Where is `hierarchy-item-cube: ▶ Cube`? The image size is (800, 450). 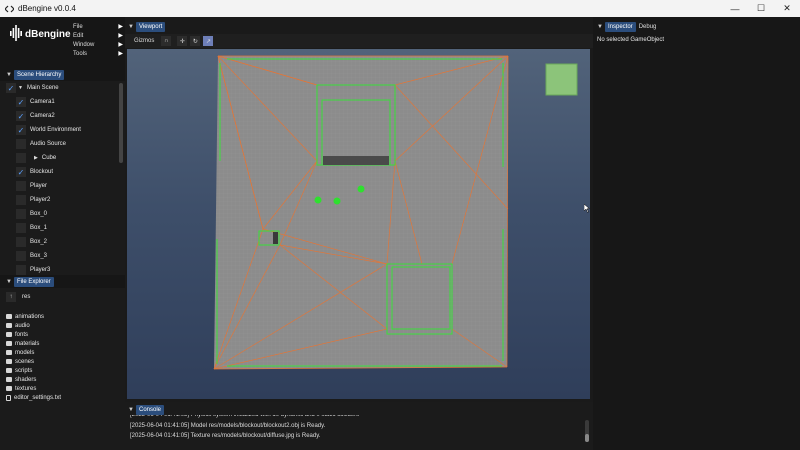
hierarchy-item-cube: ▶ Cube is located at coordinates (59, 158).